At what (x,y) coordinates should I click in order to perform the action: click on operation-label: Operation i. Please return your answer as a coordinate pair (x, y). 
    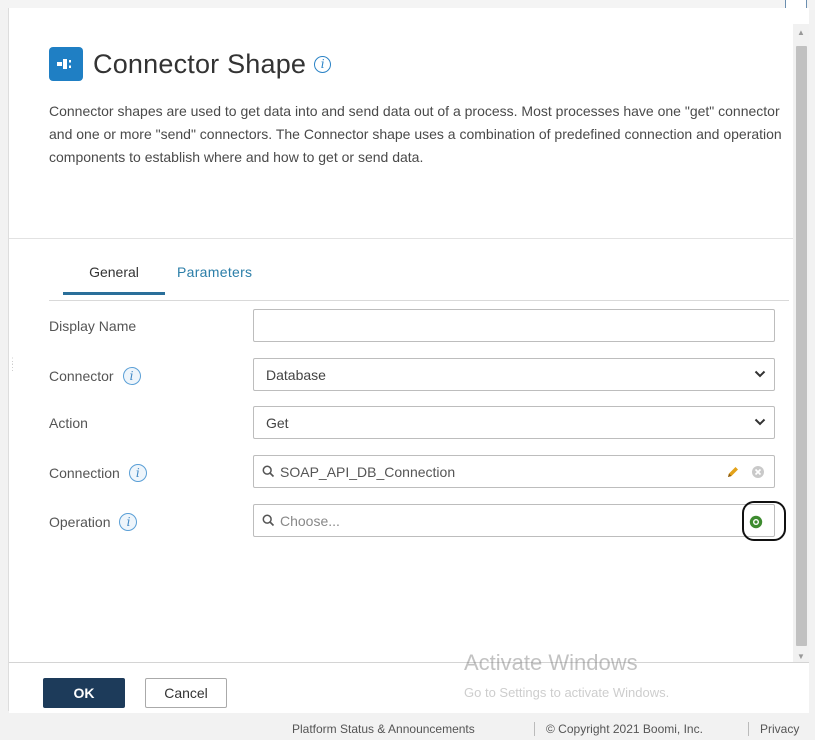
    Looking at the image, I should click on (93, 522).